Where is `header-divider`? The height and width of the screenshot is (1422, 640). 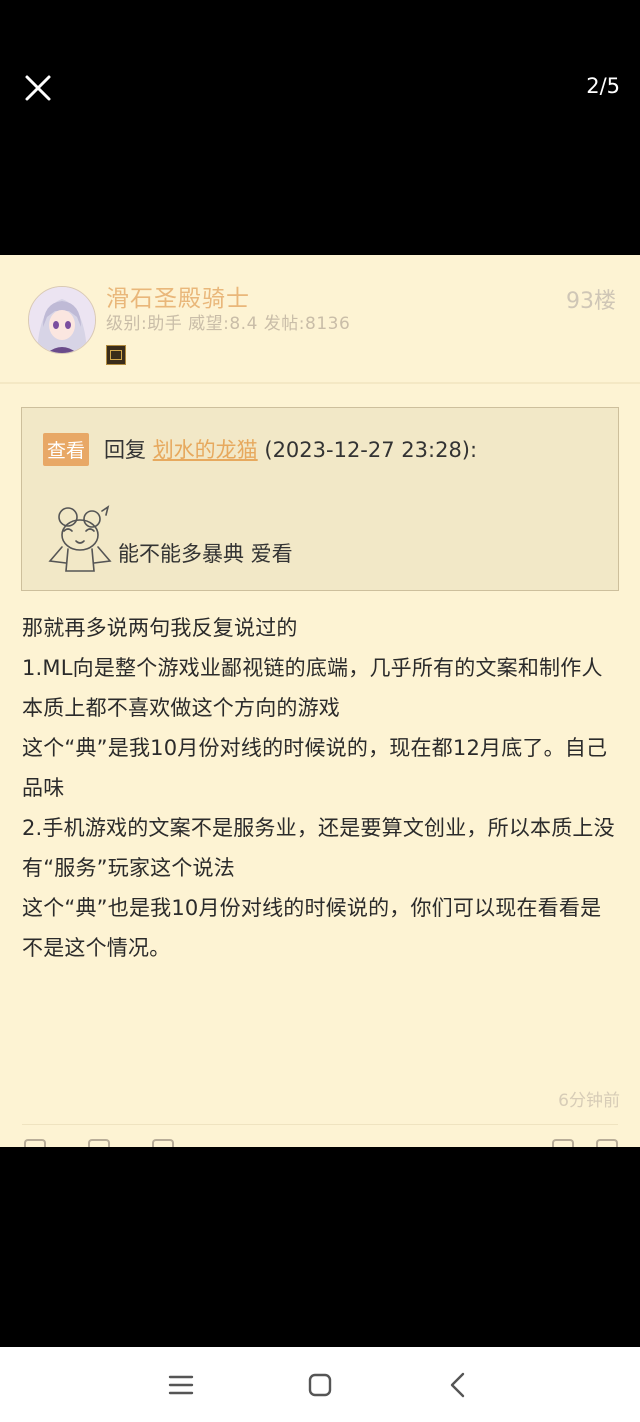
header-divider is located at coordinates (320, 383).